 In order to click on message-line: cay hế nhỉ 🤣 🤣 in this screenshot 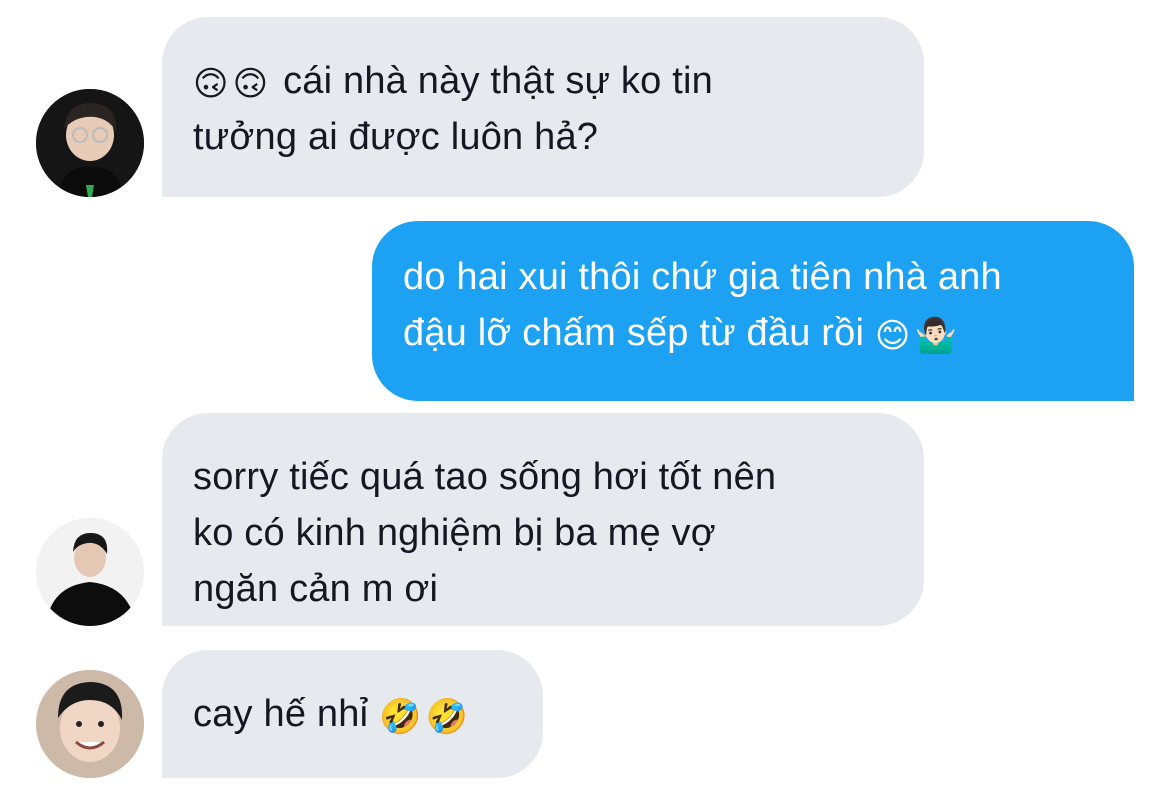, I will do `click(353, 714)`.